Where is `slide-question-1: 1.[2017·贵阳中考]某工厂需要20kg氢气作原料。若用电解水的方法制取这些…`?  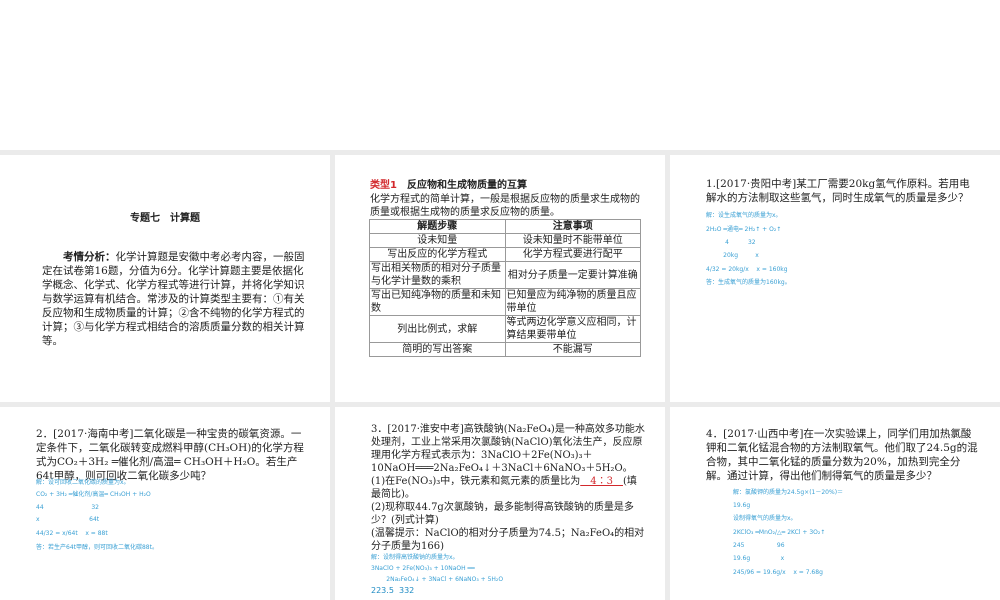
slide-question-1: 1.[2017·贵阳中考]某工厂需要20kg氢气作原料。若用电解水的方法制取这些… is located at coordinates (835, 278).